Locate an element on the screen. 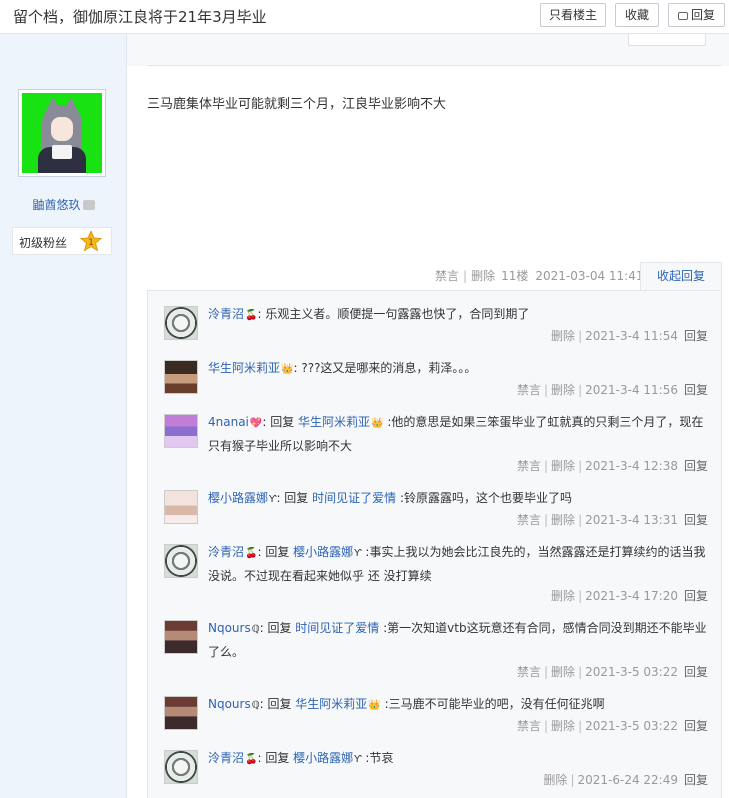 This screenshot has width=729, height=798. collapse-replies-button: 收起回复 is located at coordinates (681, 276).